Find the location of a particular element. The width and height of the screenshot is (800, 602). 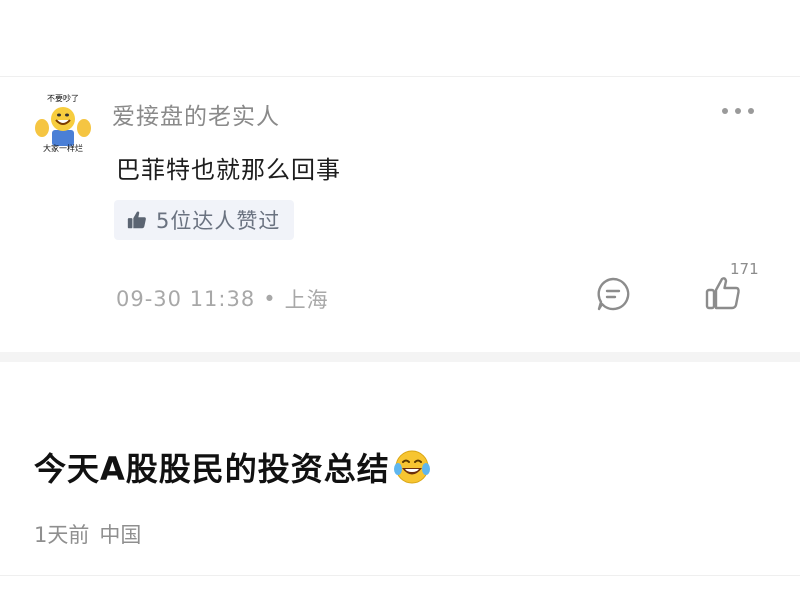

post-title: 今天A股股民的投资总结 is located at coordinates (233, 467).